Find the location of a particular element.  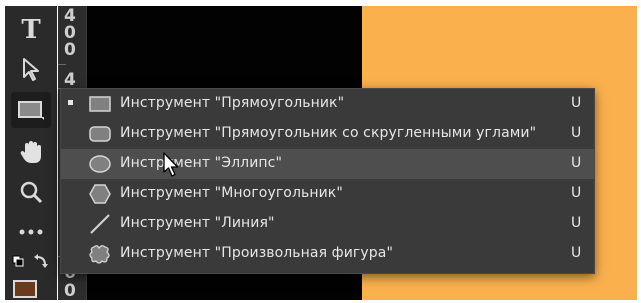

menu-item-ellipse-tool: Инструмент "Эллипс" U is located at coordinates (327, 164).